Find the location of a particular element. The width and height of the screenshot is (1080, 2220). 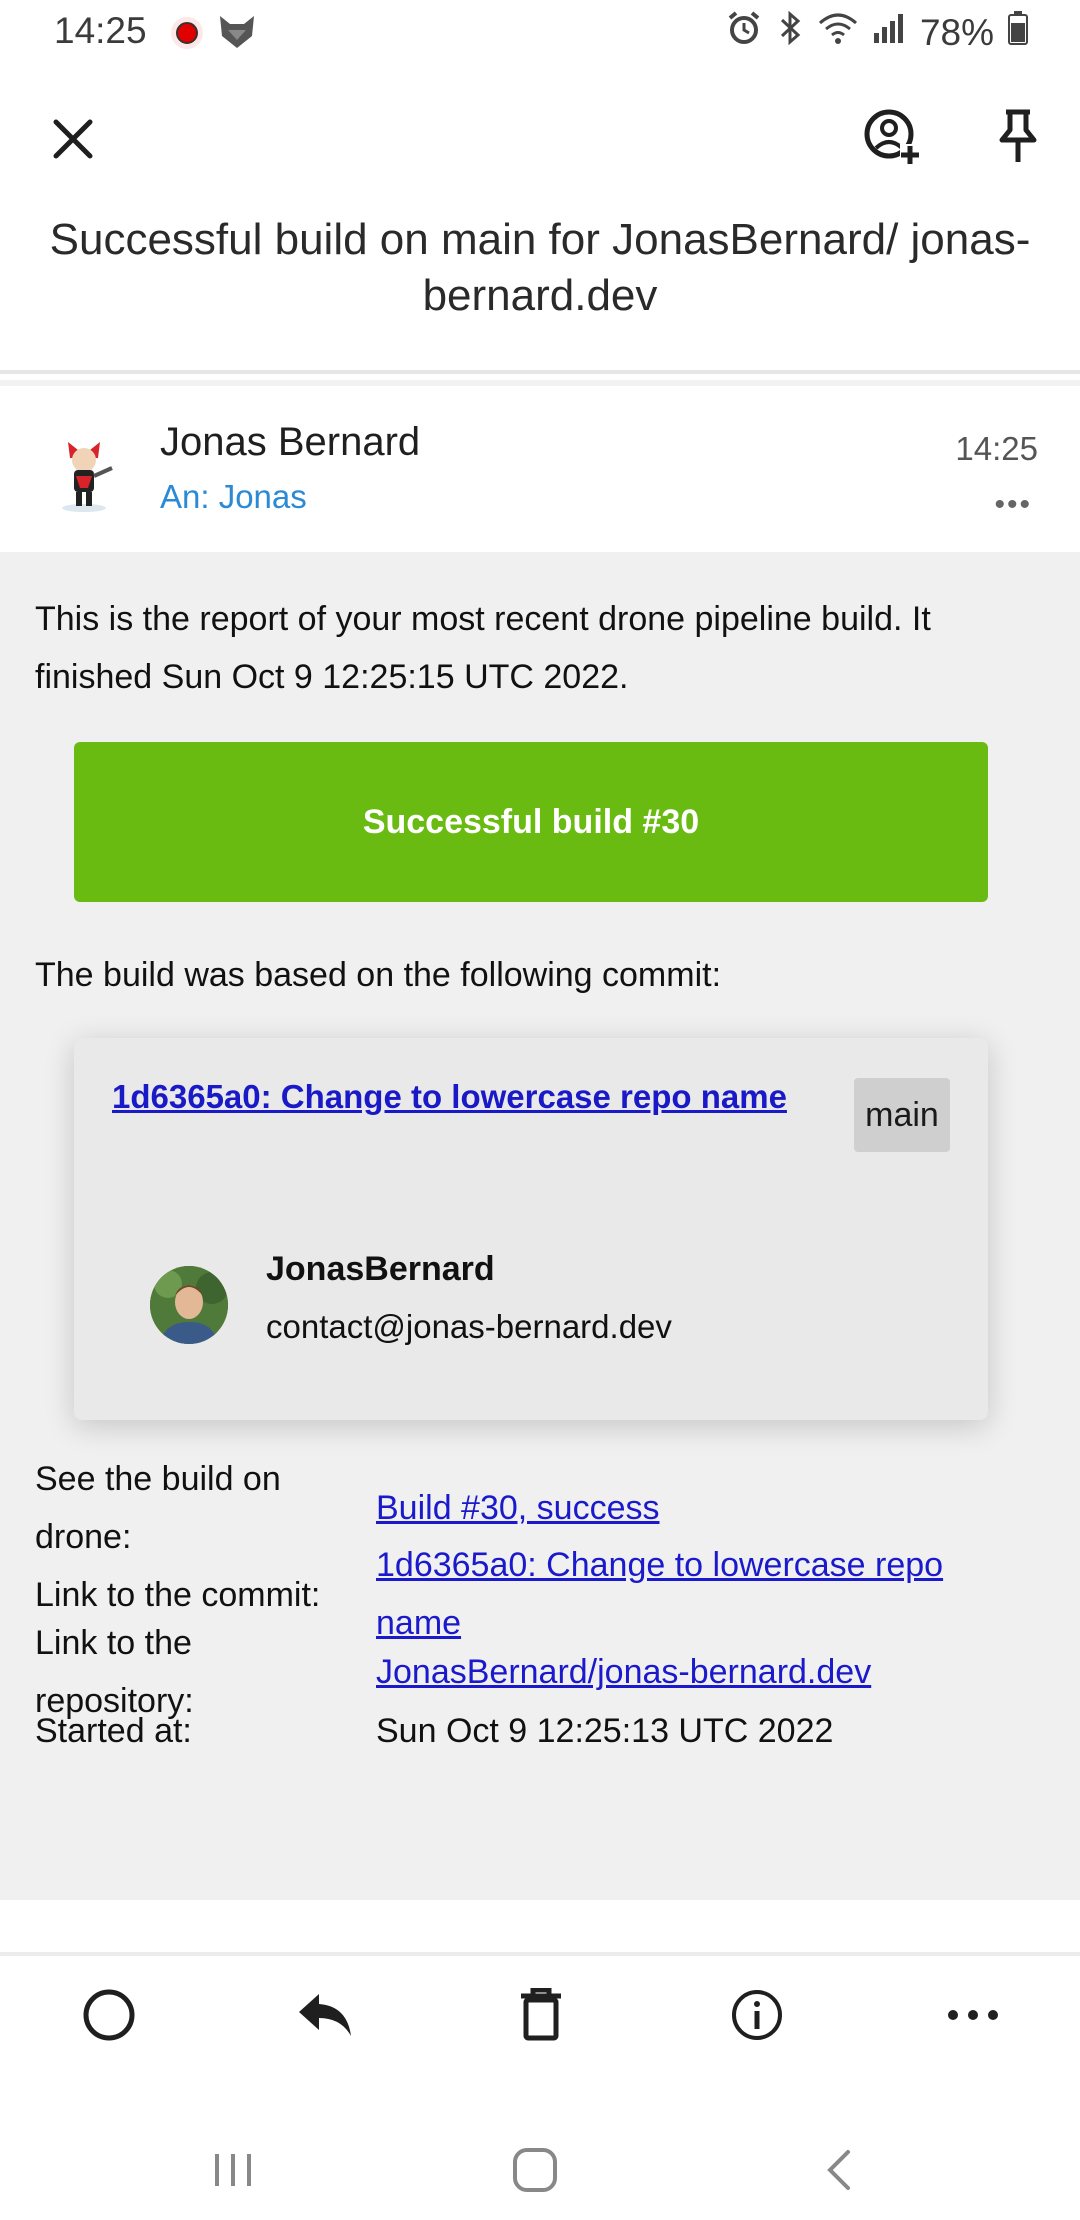

info-icon is located at coordinates (757, 2015).